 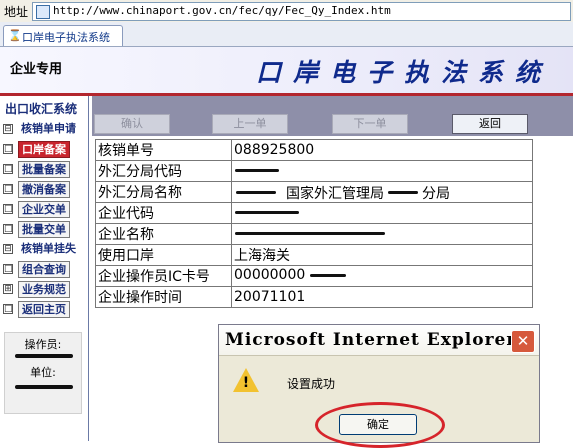 I want to click on sidebar-item-label: 业务规范, so click(x=44, y=289).